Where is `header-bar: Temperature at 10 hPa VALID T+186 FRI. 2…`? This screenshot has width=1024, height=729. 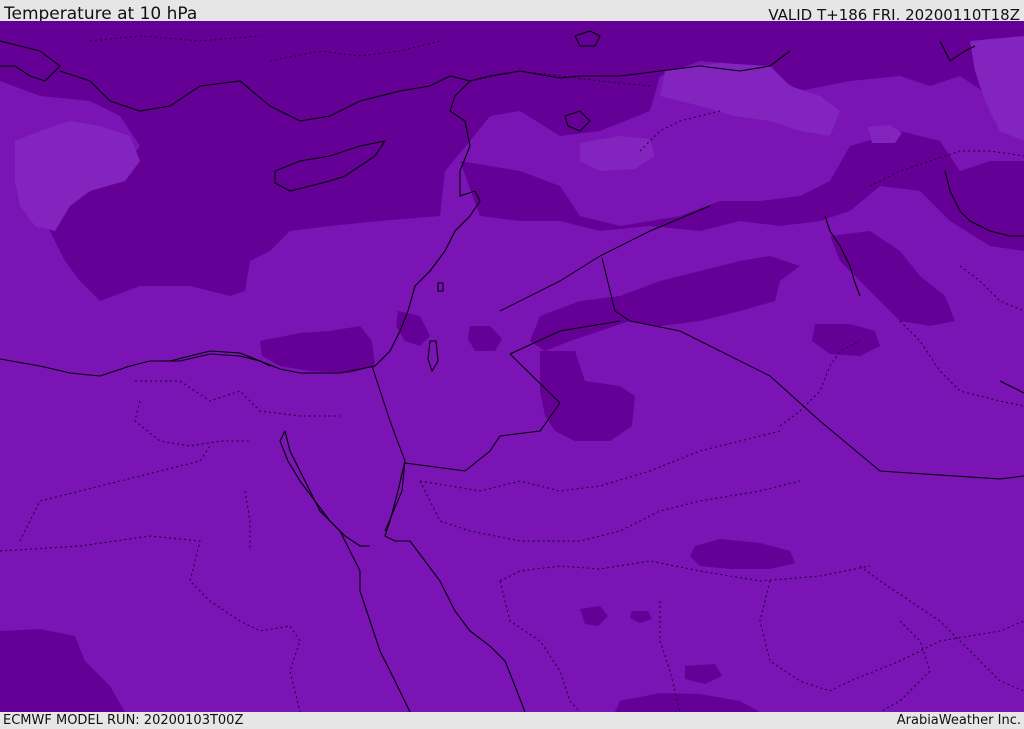
header-bar: Temperature at 10 hPa VALID T+186 FRI. 2… is located at coordinates (512, 12).